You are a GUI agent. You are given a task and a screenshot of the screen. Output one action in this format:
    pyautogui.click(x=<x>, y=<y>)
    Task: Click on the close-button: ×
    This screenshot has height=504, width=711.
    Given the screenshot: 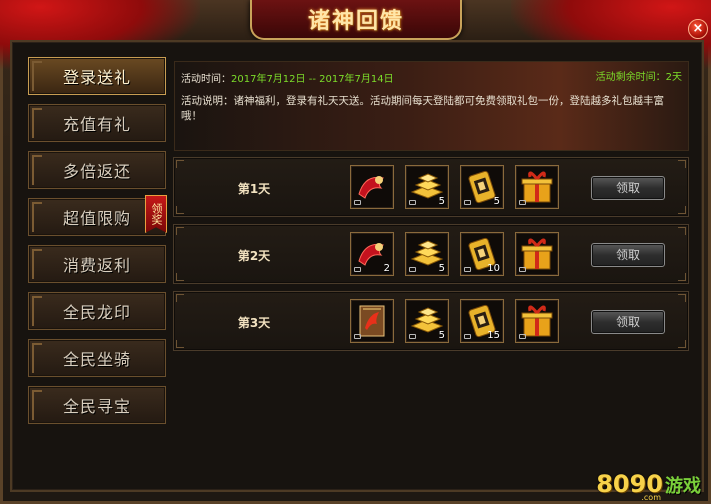 What is the action you would take?
    pyautogui.click(x=698, y=29)
    